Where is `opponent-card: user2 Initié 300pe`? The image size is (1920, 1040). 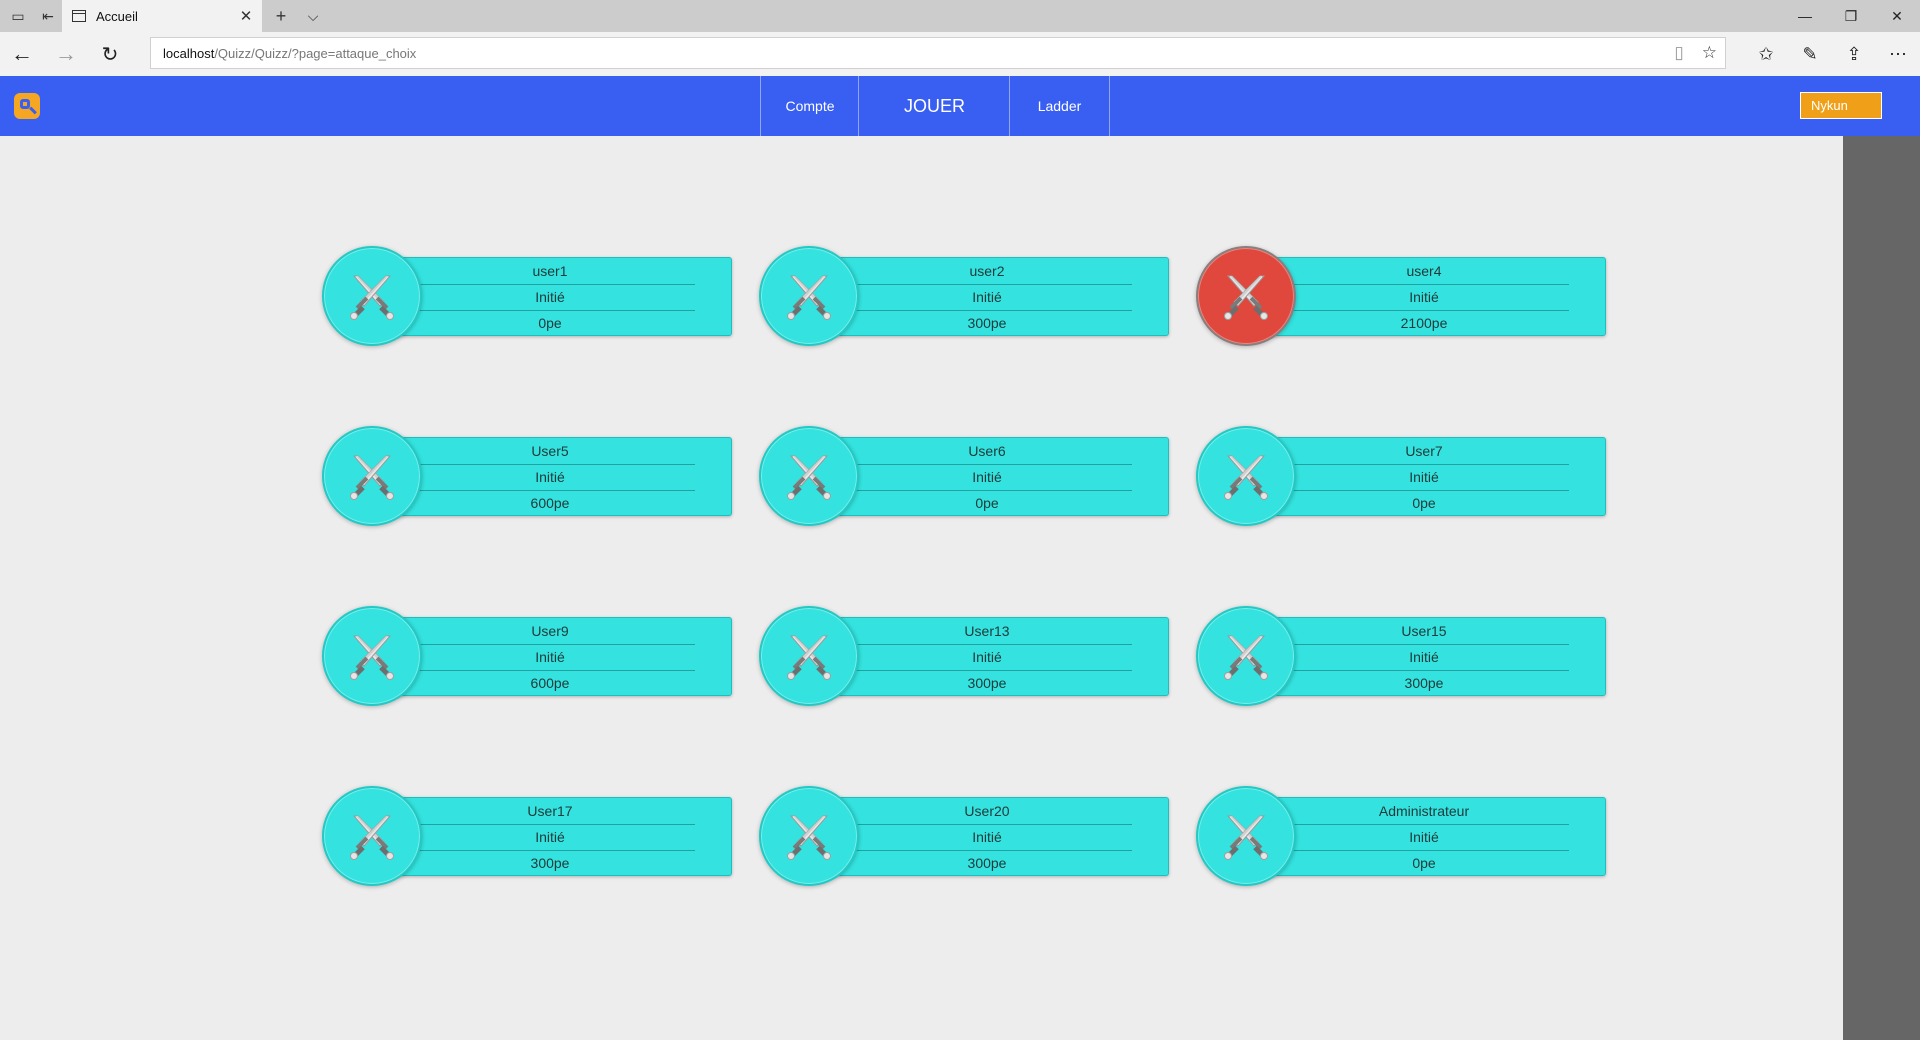 opponent-card: user2 Initié 300pe is located at coordinates (964, 296).